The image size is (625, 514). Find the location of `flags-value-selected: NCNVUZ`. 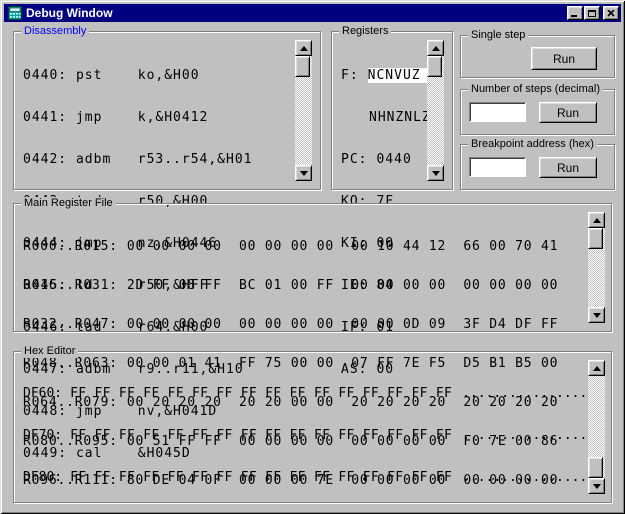

flags-value-selected: NCNVUZ is located at coordinates (398, 75).